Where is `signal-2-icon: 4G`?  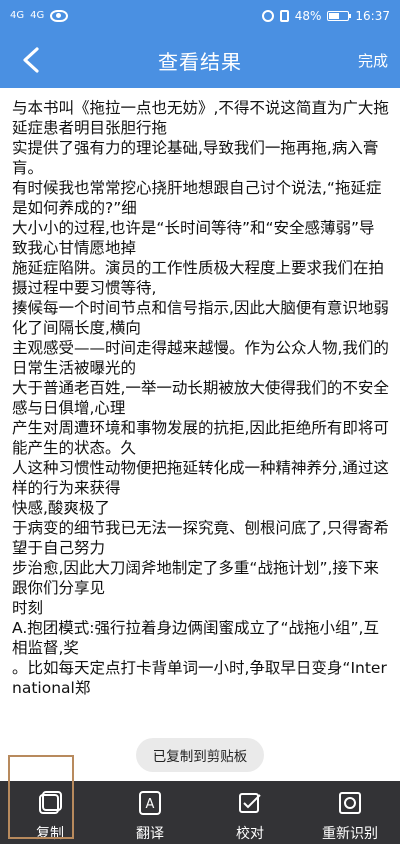 signal-2-icon: 4G is located at coordinates (37, 15).